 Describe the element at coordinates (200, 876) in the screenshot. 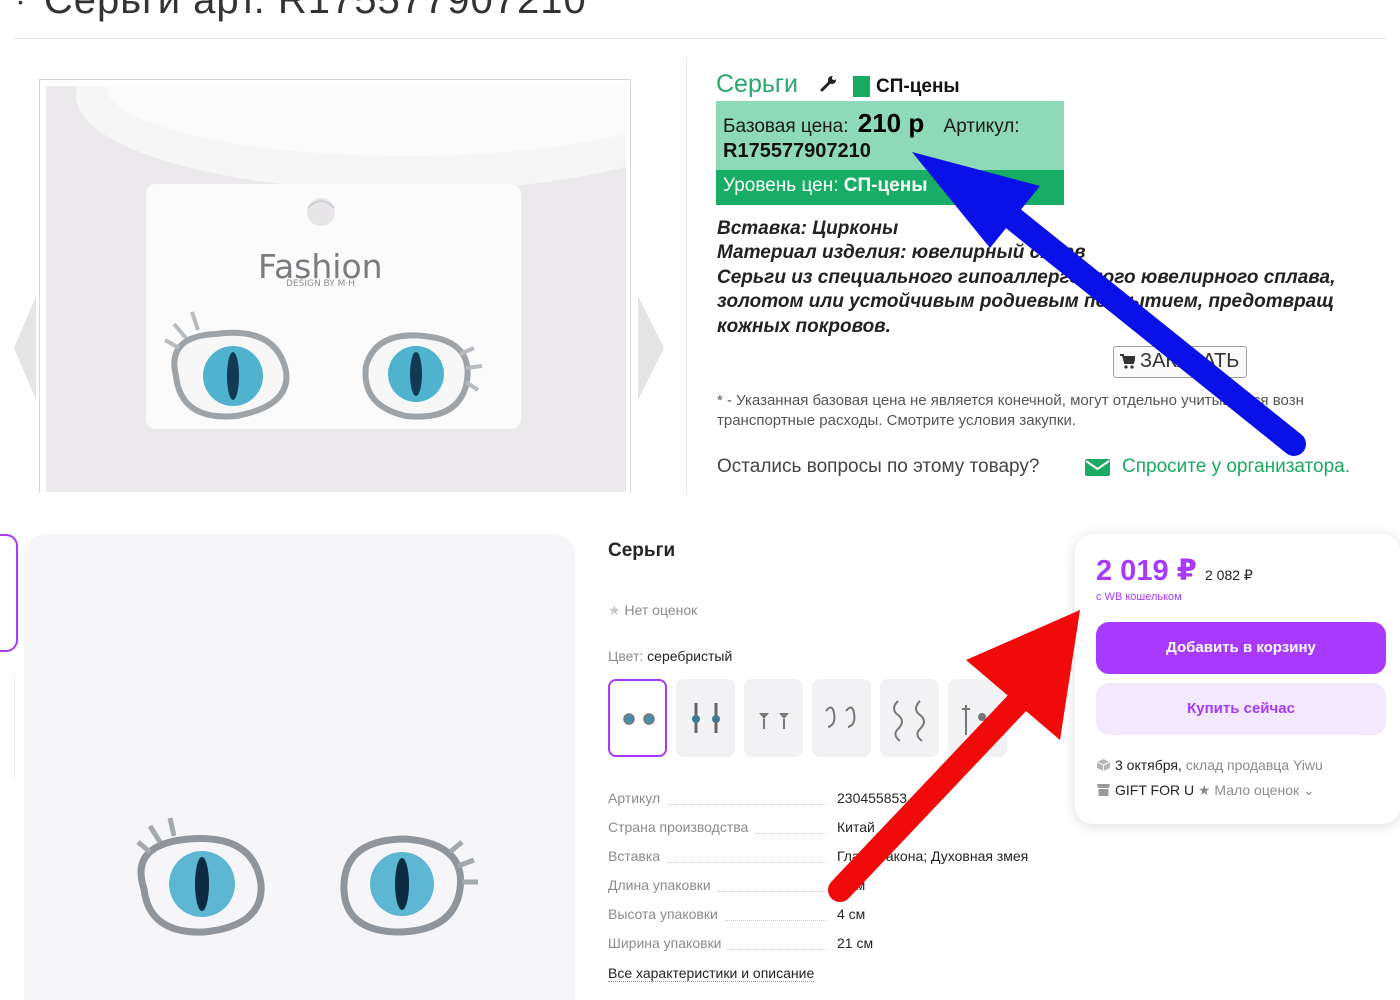

I see `earring-left` at that location.